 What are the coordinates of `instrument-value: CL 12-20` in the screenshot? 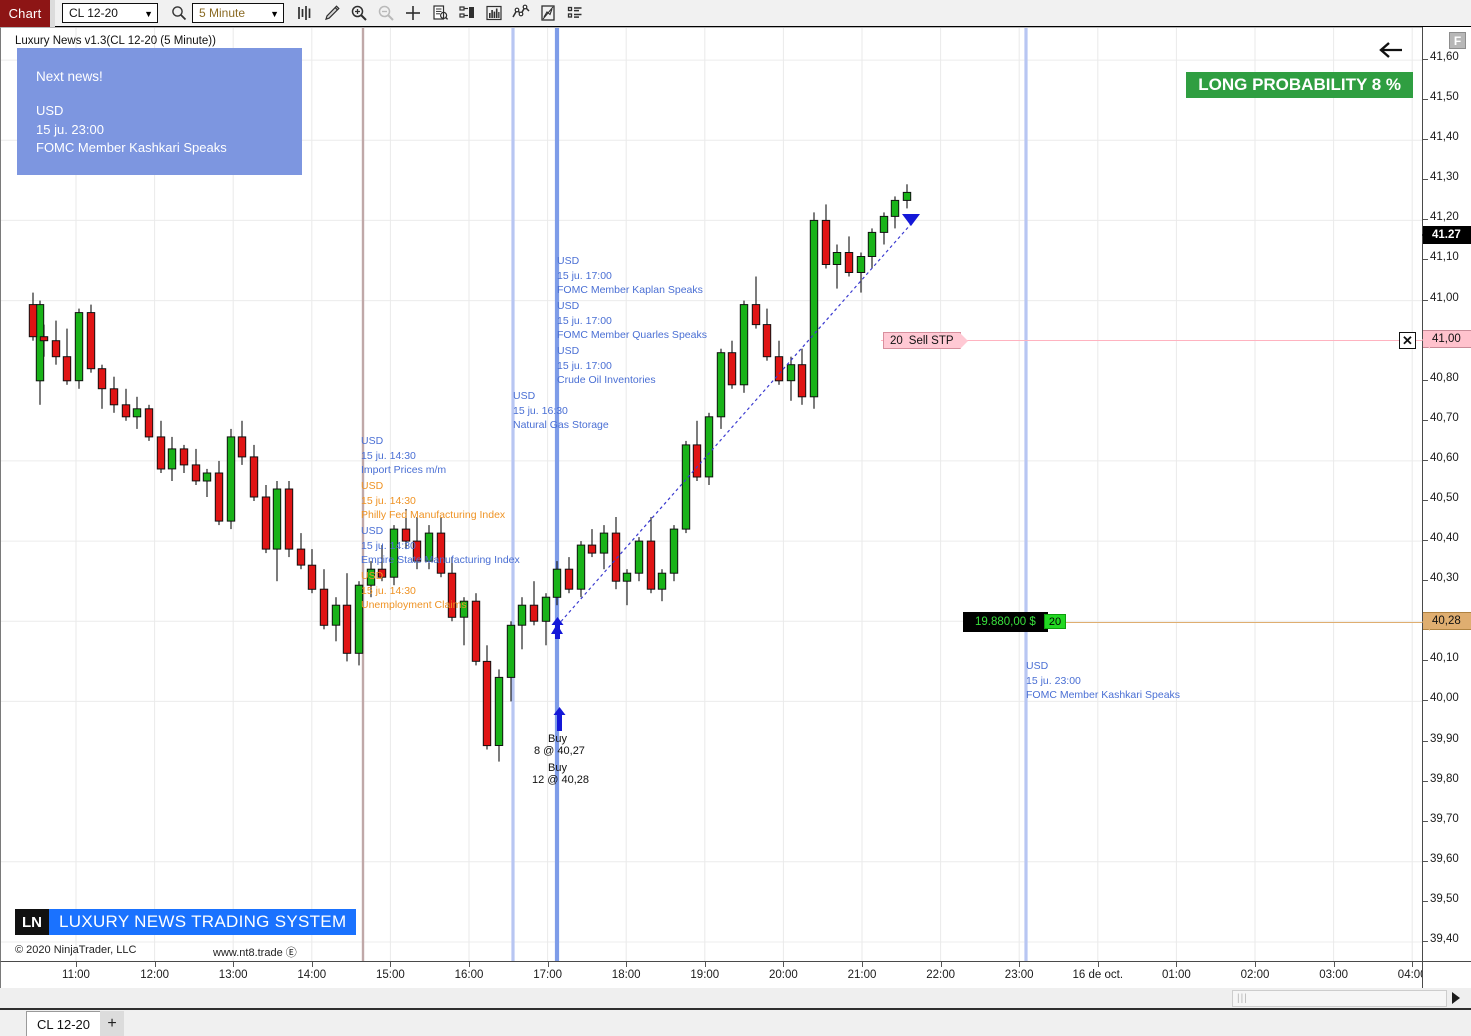 It's located at (93, 13).